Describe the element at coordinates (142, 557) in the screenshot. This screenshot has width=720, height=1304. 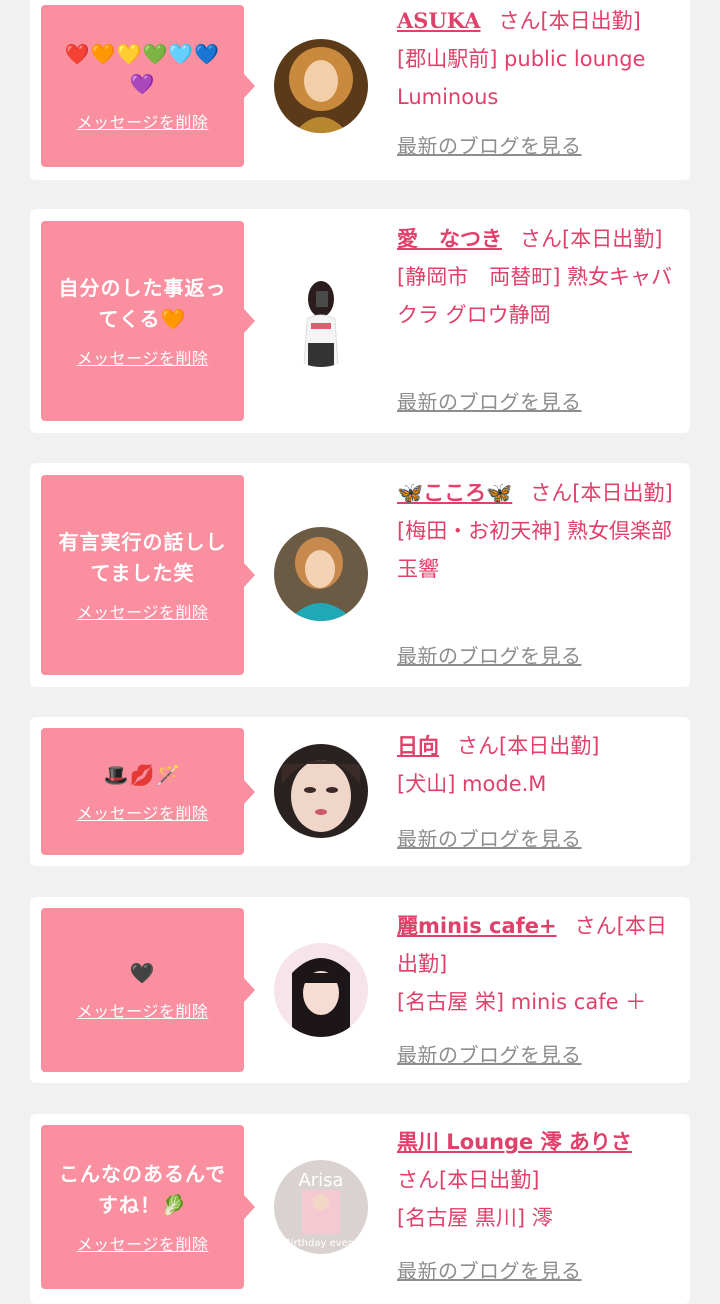
I see `message-text: 有言実行の話ししてました笑` at that location.